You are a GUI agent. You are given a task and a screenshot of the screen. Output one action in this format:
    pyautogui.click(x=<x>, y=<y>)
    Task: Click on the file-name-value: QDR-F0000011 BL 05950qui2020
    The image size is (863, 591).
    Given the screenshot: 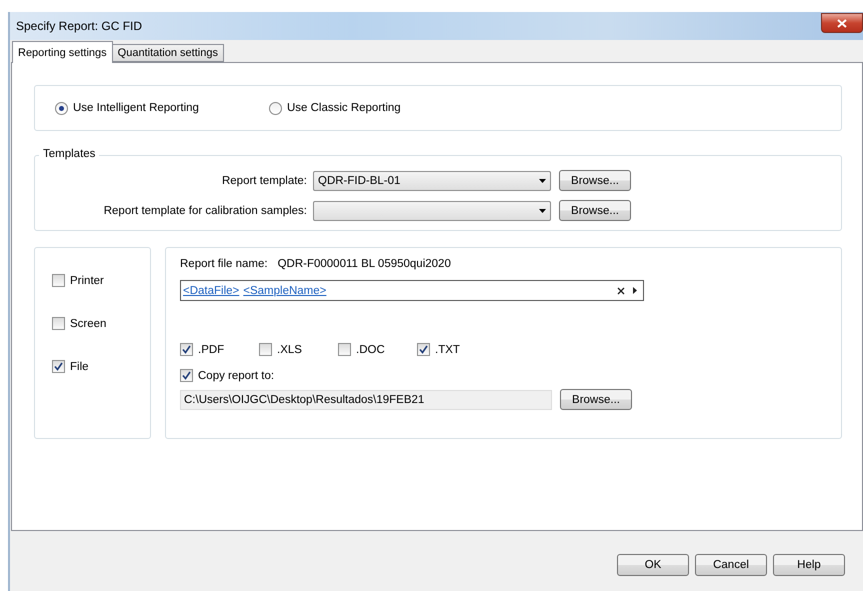 What is the action you would take?
    pyautogui.click(x=364, y=264)
    